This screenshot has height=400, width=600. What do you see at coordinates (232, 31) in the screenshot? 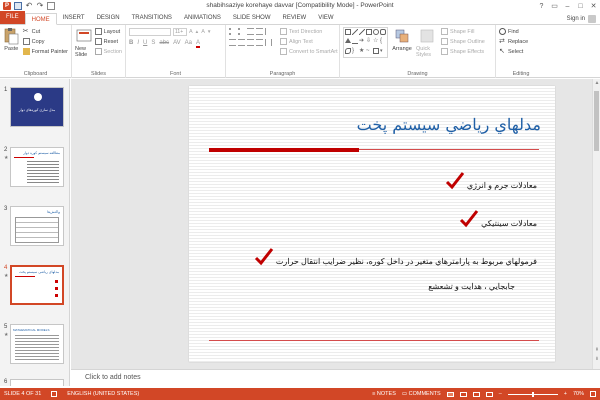
I see `bullets-icon` at bounding box center [232, 31].